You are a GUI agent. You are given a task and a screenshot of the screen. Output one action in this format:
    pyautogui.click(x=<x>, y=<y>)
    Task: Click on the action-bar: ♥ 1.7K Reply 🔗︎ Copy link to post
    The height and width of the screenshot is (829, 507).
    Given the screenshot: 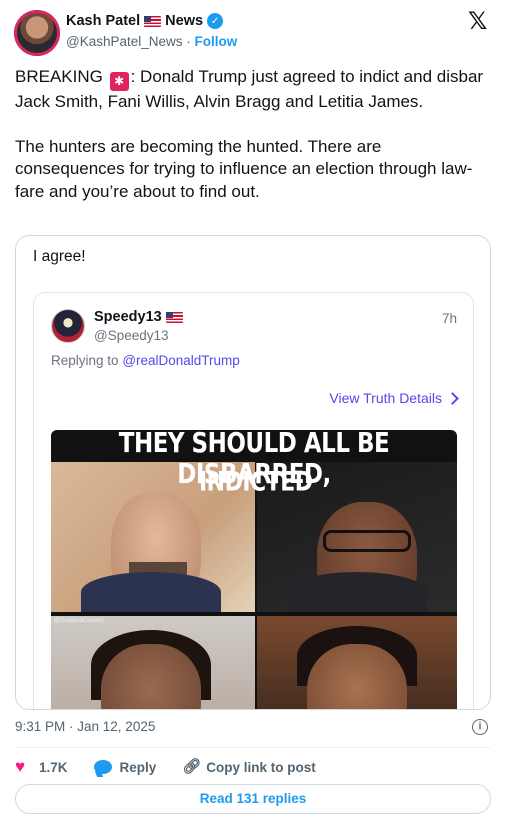 What is the action you would take?
    pyautogui.click(x=178, y=767)
    